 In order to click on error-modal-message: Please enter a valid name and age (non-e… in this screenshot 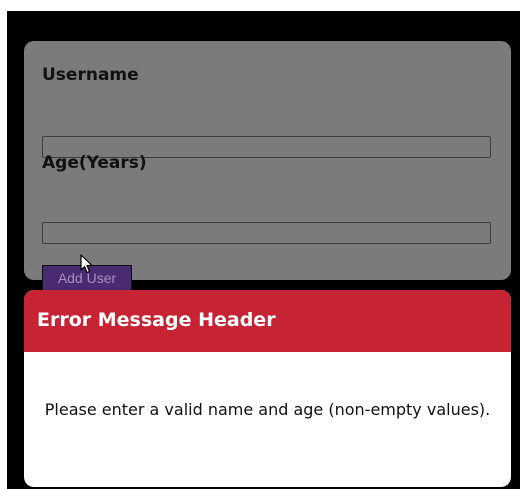, I will do `click(267, 409)`.